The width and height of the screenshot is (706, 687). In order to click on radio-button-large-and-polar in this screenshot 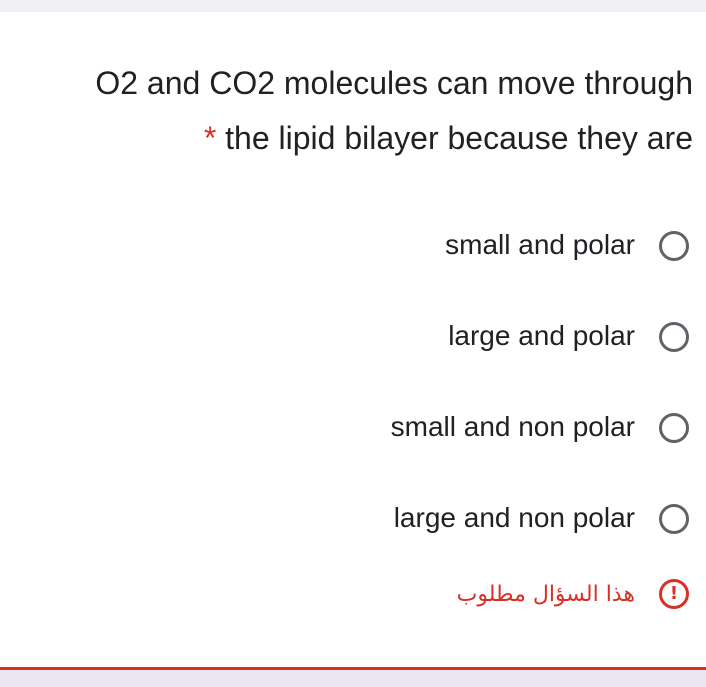, I will do `click(674, 337)`.